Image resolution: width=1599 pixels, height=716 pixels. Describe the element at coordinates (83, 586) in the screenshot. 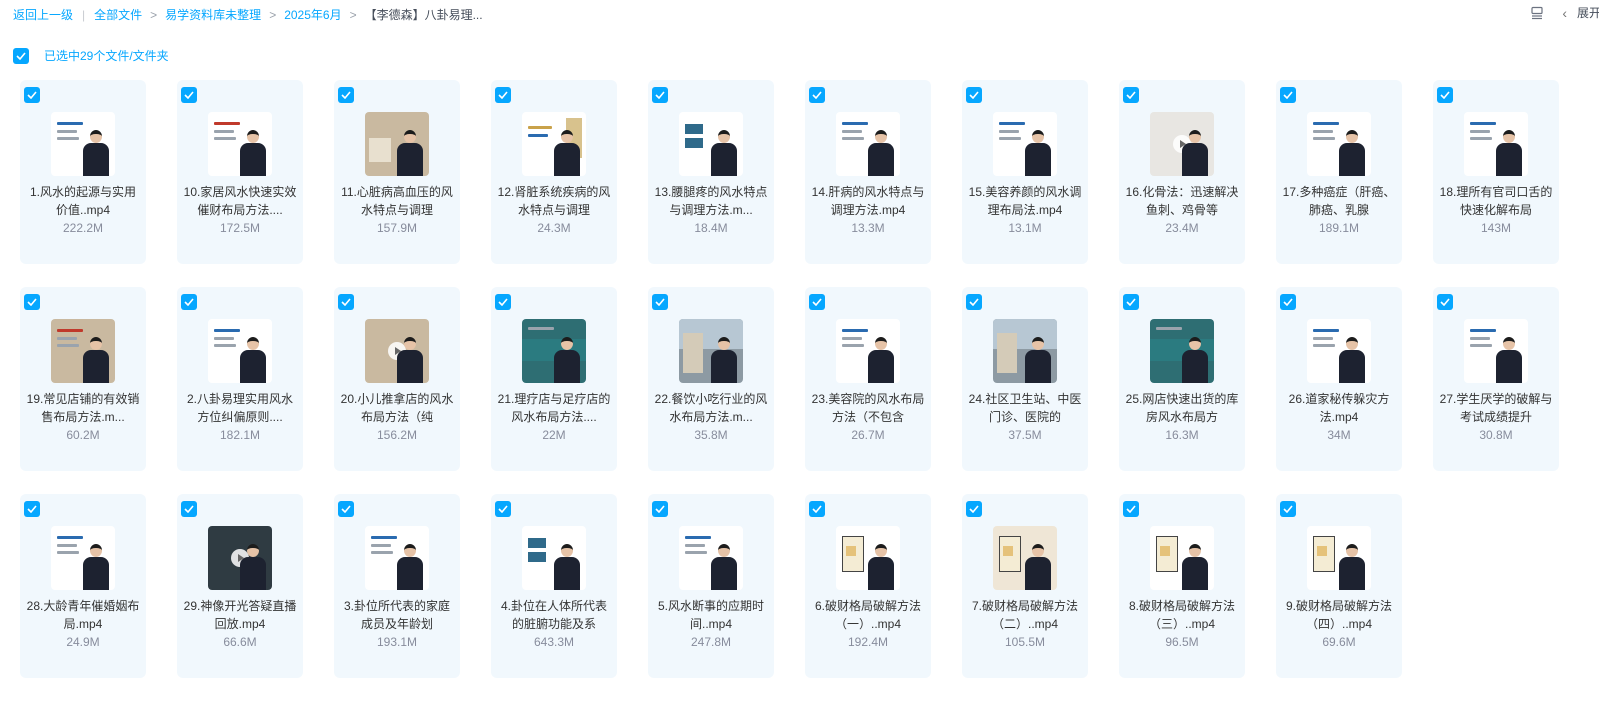

I see `file-card: 28.大龄青年催婚姻布局.mp4 24.9M` at that location.